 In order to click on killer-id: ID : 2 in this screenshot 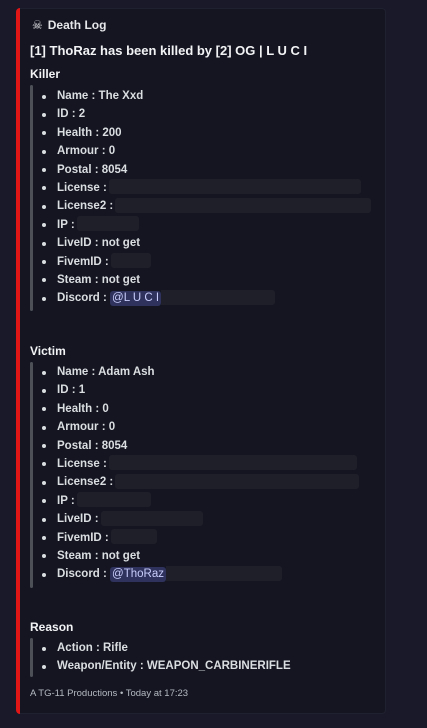, I will do `click(204, 114)`.